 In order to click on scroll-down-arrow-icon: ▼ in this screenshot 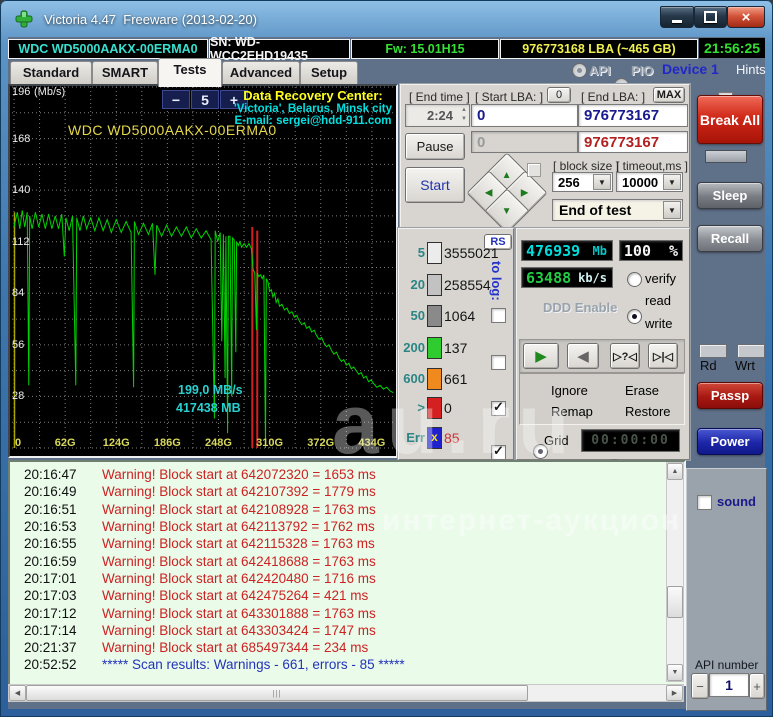, I will do `click(675, 672)`.